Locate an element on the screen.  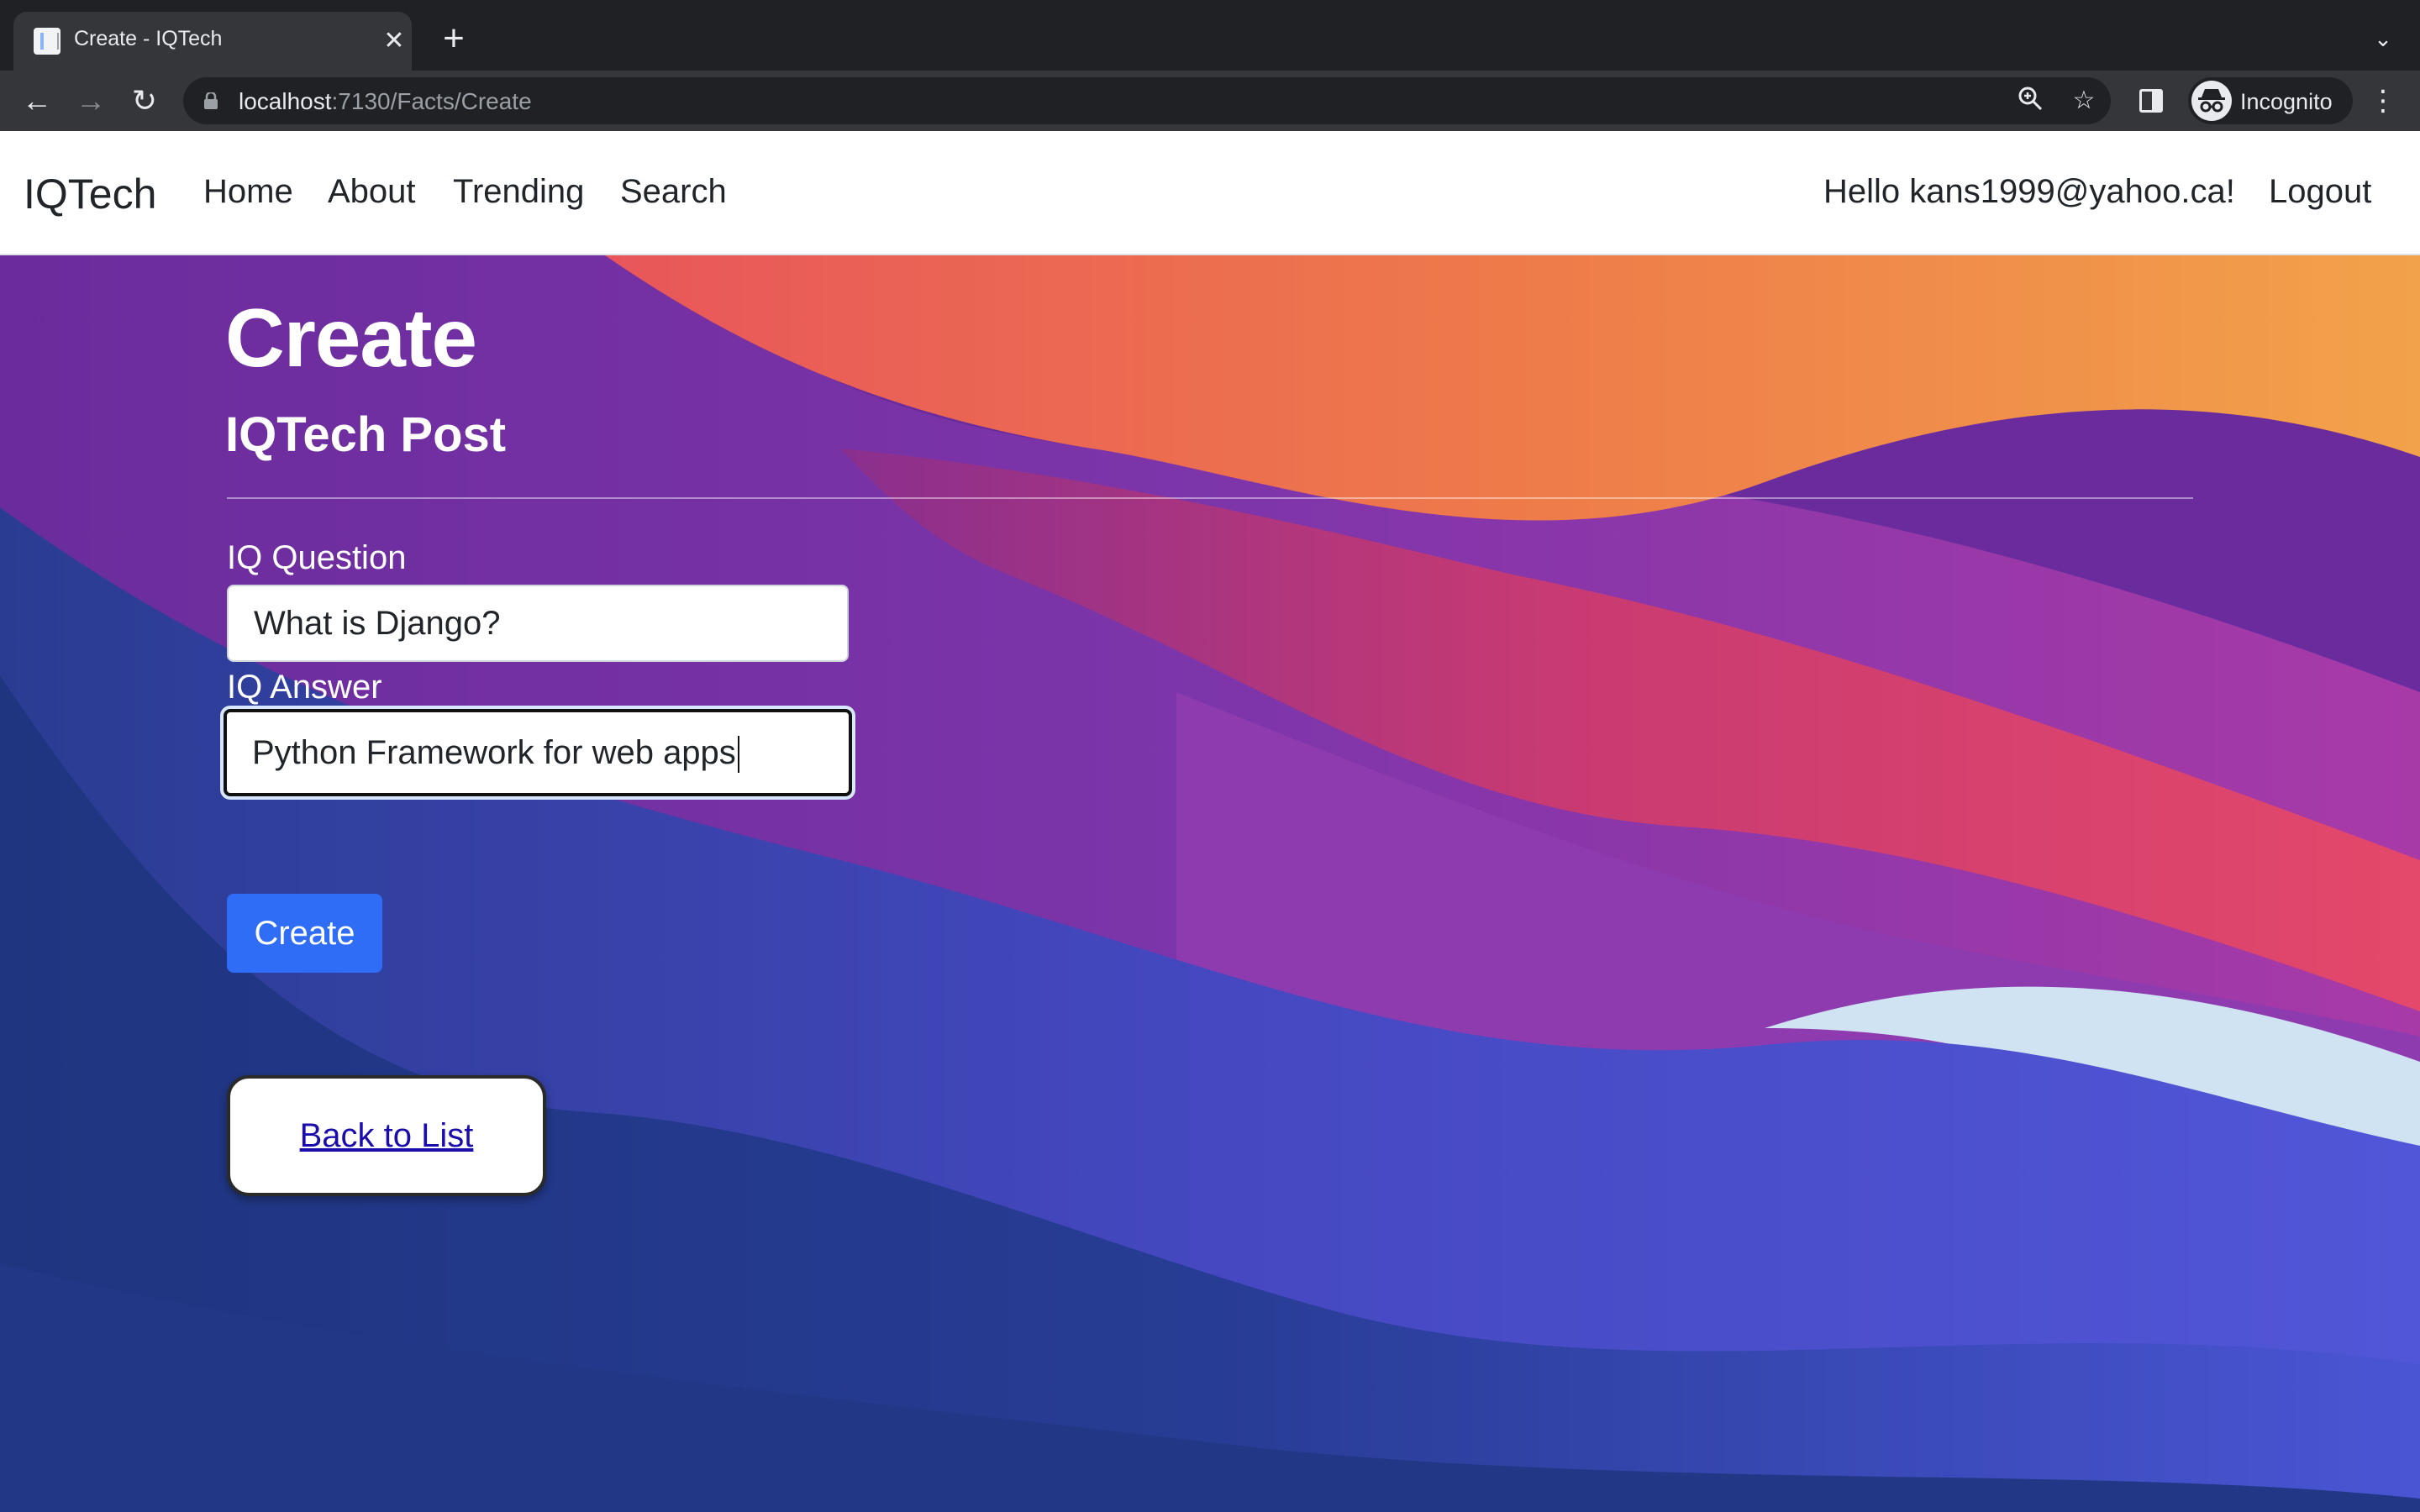
browser-tab: Create - IQTech ✕ is located at coordinates (212, 41).